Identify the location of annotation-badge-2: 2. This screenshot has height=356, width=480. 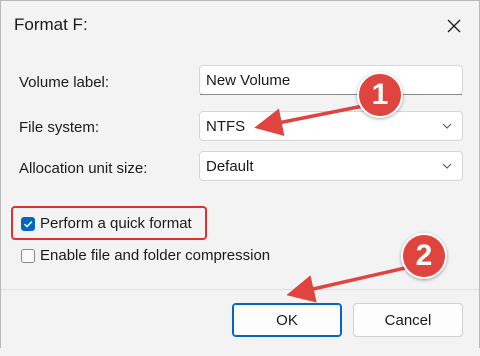
(424, 256).